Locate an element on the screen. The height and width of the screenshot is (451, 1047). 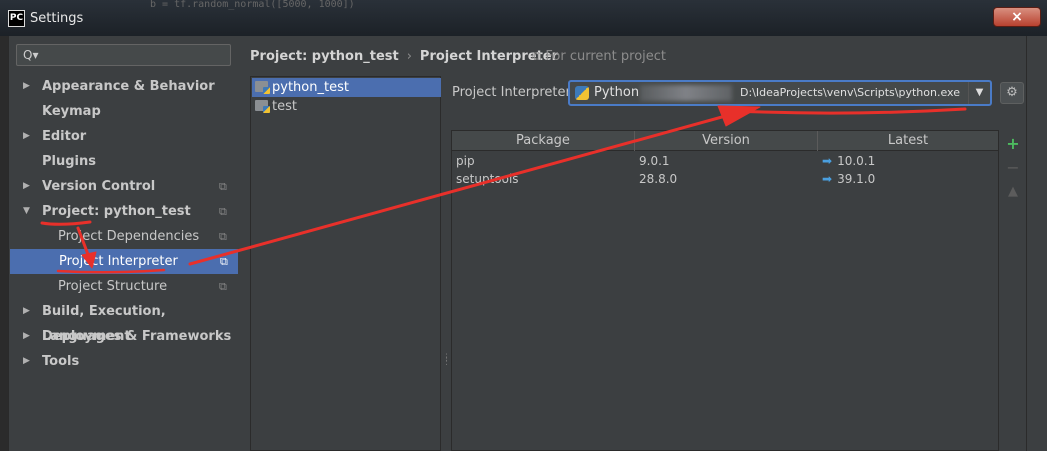
interpreter-settings-button: ⚙ is located at coordinates (1012, 93).